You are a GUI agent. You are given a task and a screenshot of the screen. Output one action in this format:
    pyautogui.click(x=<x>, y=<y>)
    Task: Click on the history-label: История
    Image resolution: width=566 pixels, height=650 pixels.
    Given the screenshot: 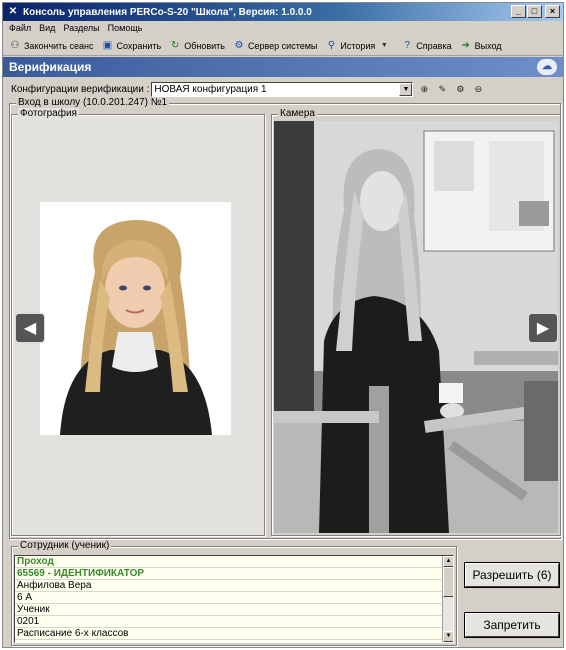 What is the action you would take?
    pyautogui.click(x=358, y=45)
    